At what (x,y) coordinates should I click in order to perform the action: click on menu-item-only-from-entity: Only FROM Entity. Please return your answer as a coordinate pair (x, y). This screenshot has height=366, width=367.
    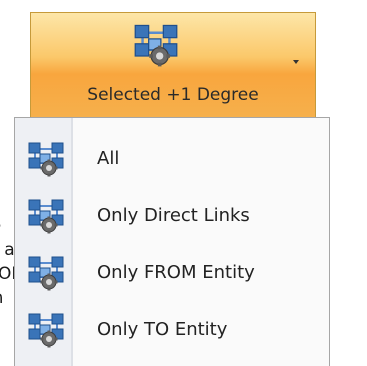
    Looking at the image, I should click on (172, 275).